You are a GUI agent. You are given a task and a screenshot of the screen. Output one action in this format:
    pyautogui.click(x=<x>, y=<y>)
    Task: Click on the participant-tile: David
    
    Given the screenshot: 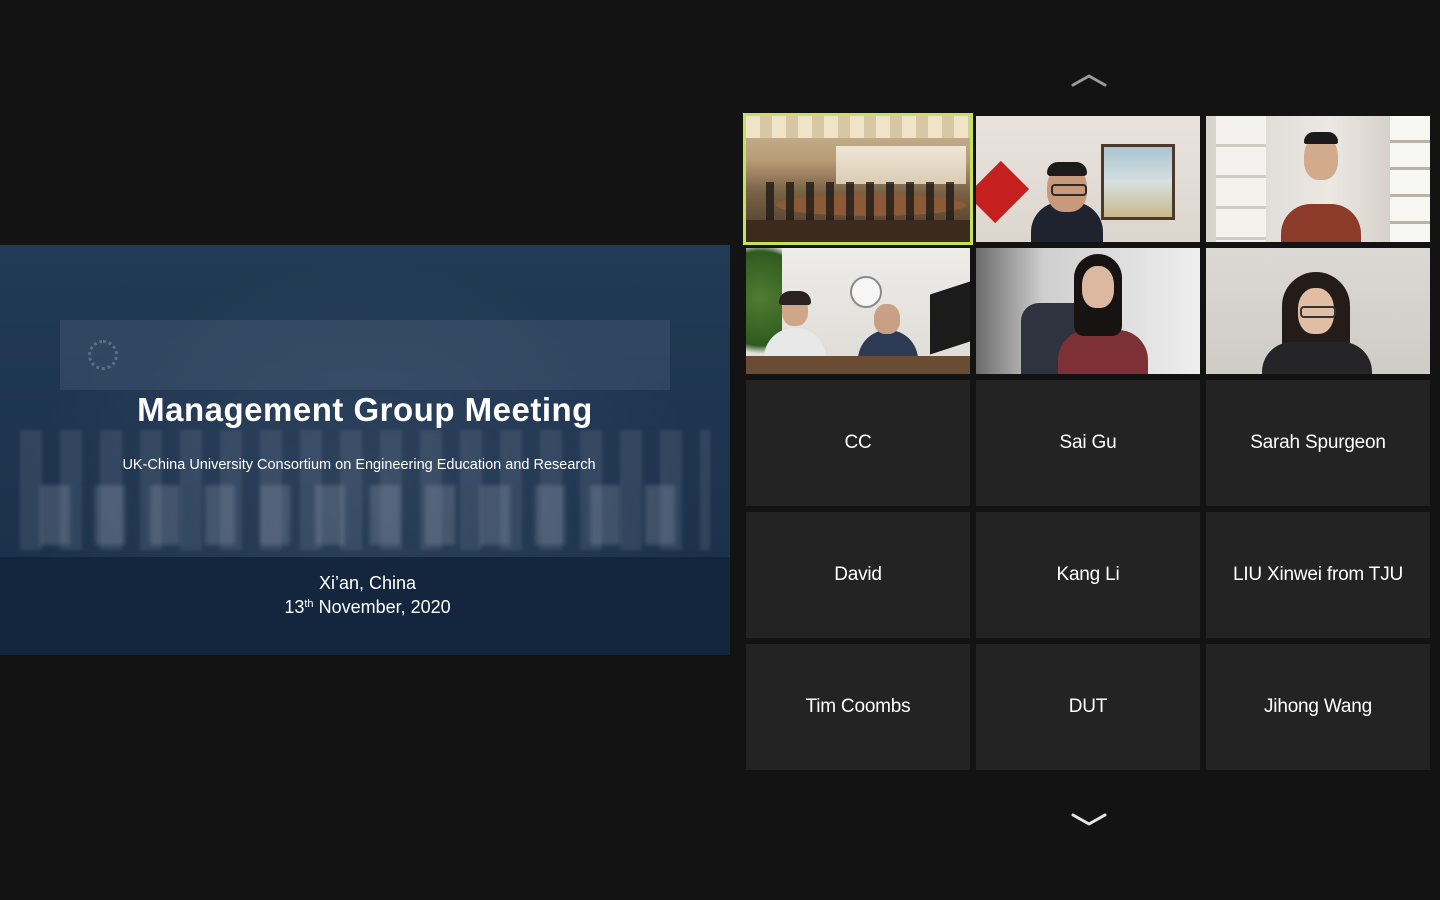 What is the action you would take?
    pyautogui.click(x=858, y=575)
    